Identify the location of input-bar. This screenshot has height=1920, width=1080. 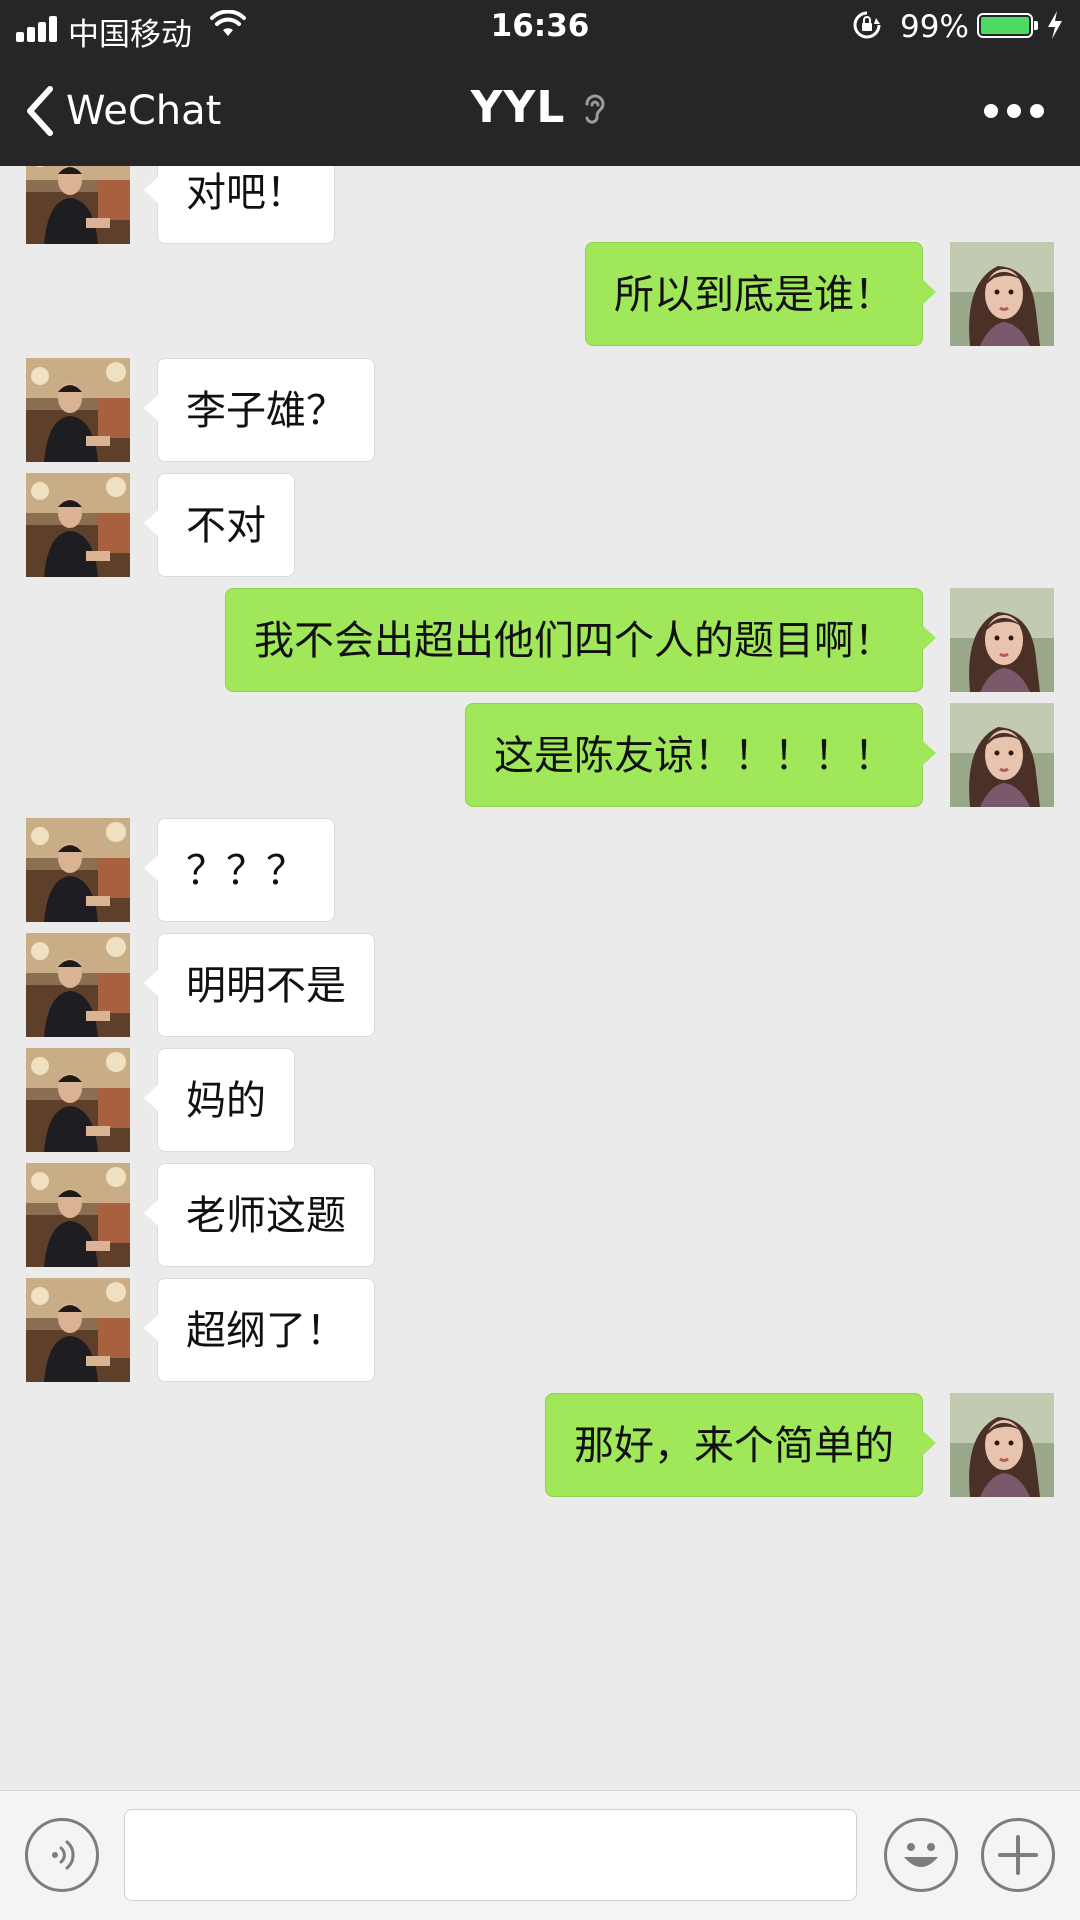
(540, 1855).